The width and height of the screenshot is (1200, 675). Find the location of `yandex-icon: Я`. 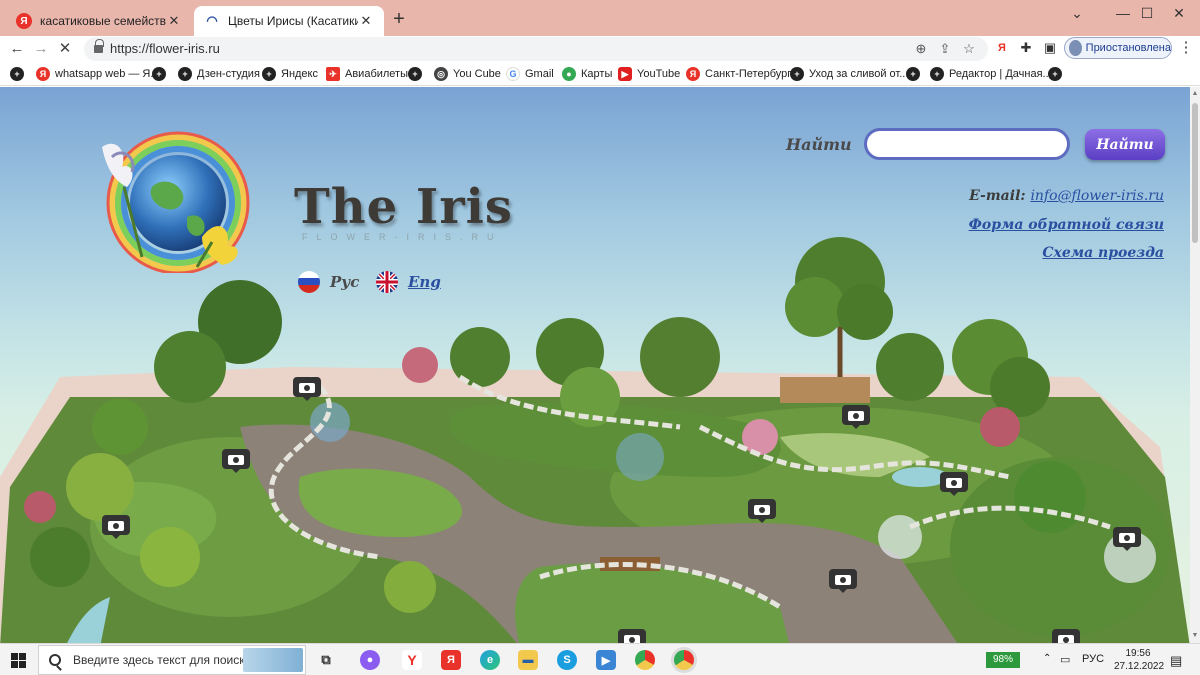

yandex-icon: Я is located at coordinates (451, 660).